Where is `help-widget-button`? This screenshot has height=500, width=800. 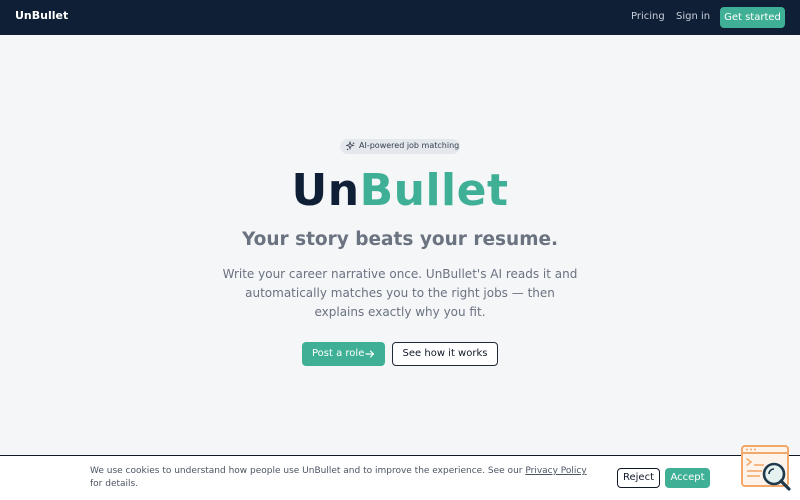
help-widget-button is located at coordinates (766, 470).